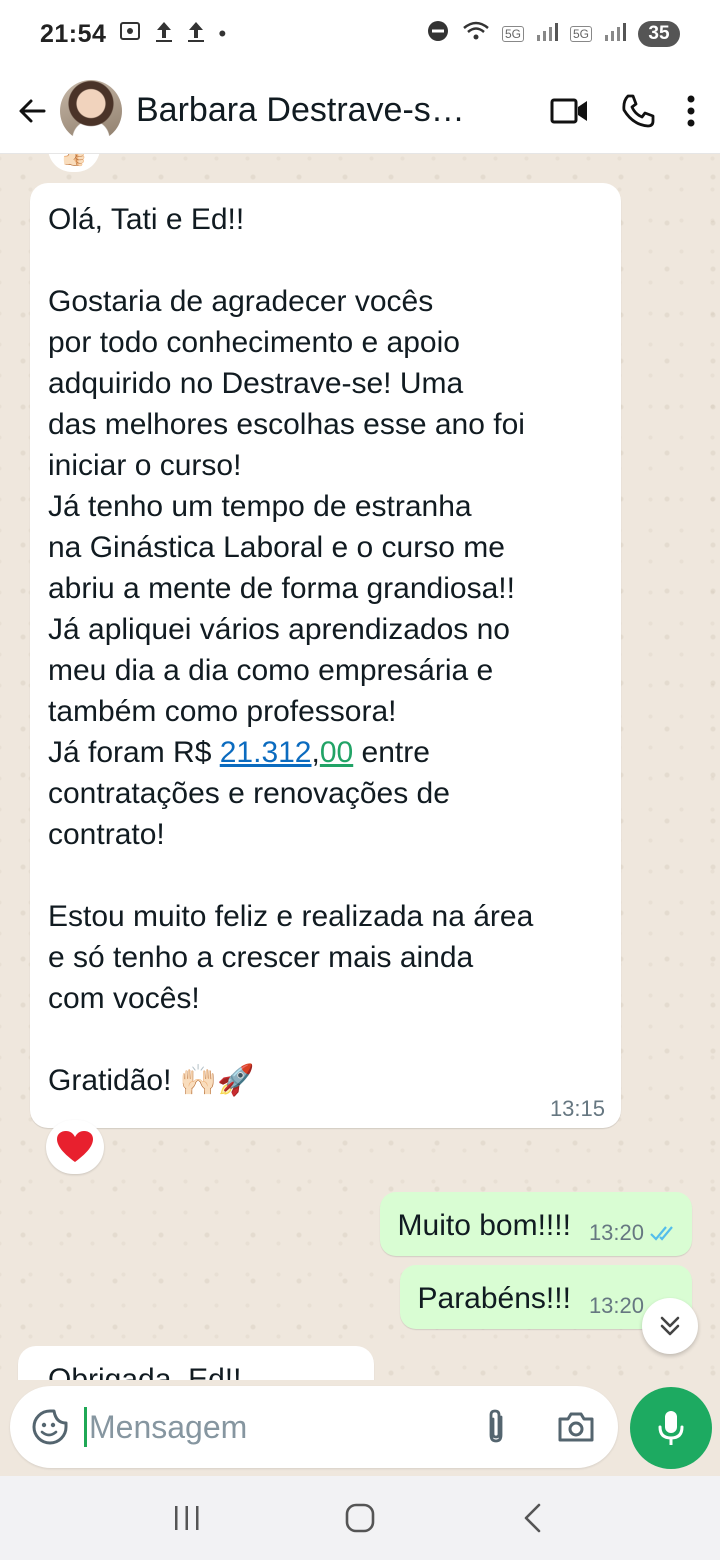 The image size is (720, 1560). I want to click on recent-apps-button, so click(187, 1518).